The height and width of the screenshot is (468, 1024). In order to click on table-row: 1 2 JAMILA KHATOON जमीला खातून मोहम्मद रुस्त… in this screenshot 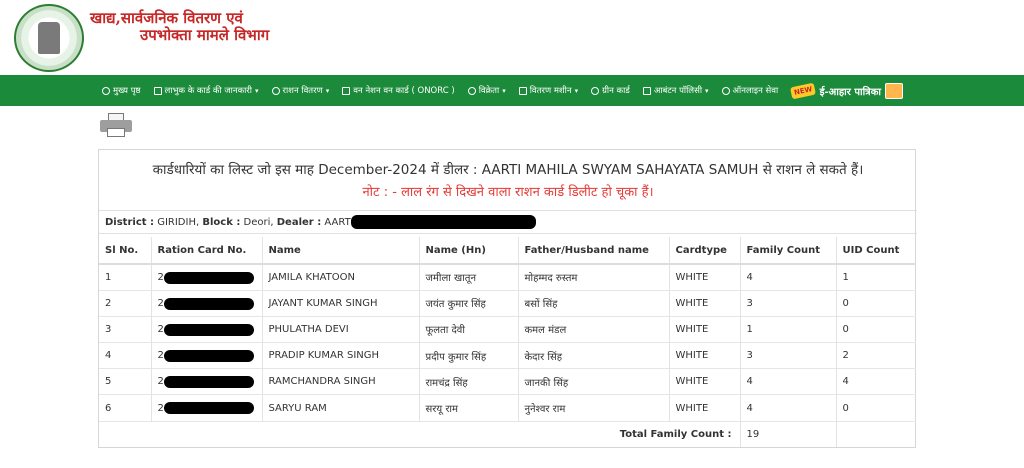, I will do `click(507, 277)`.